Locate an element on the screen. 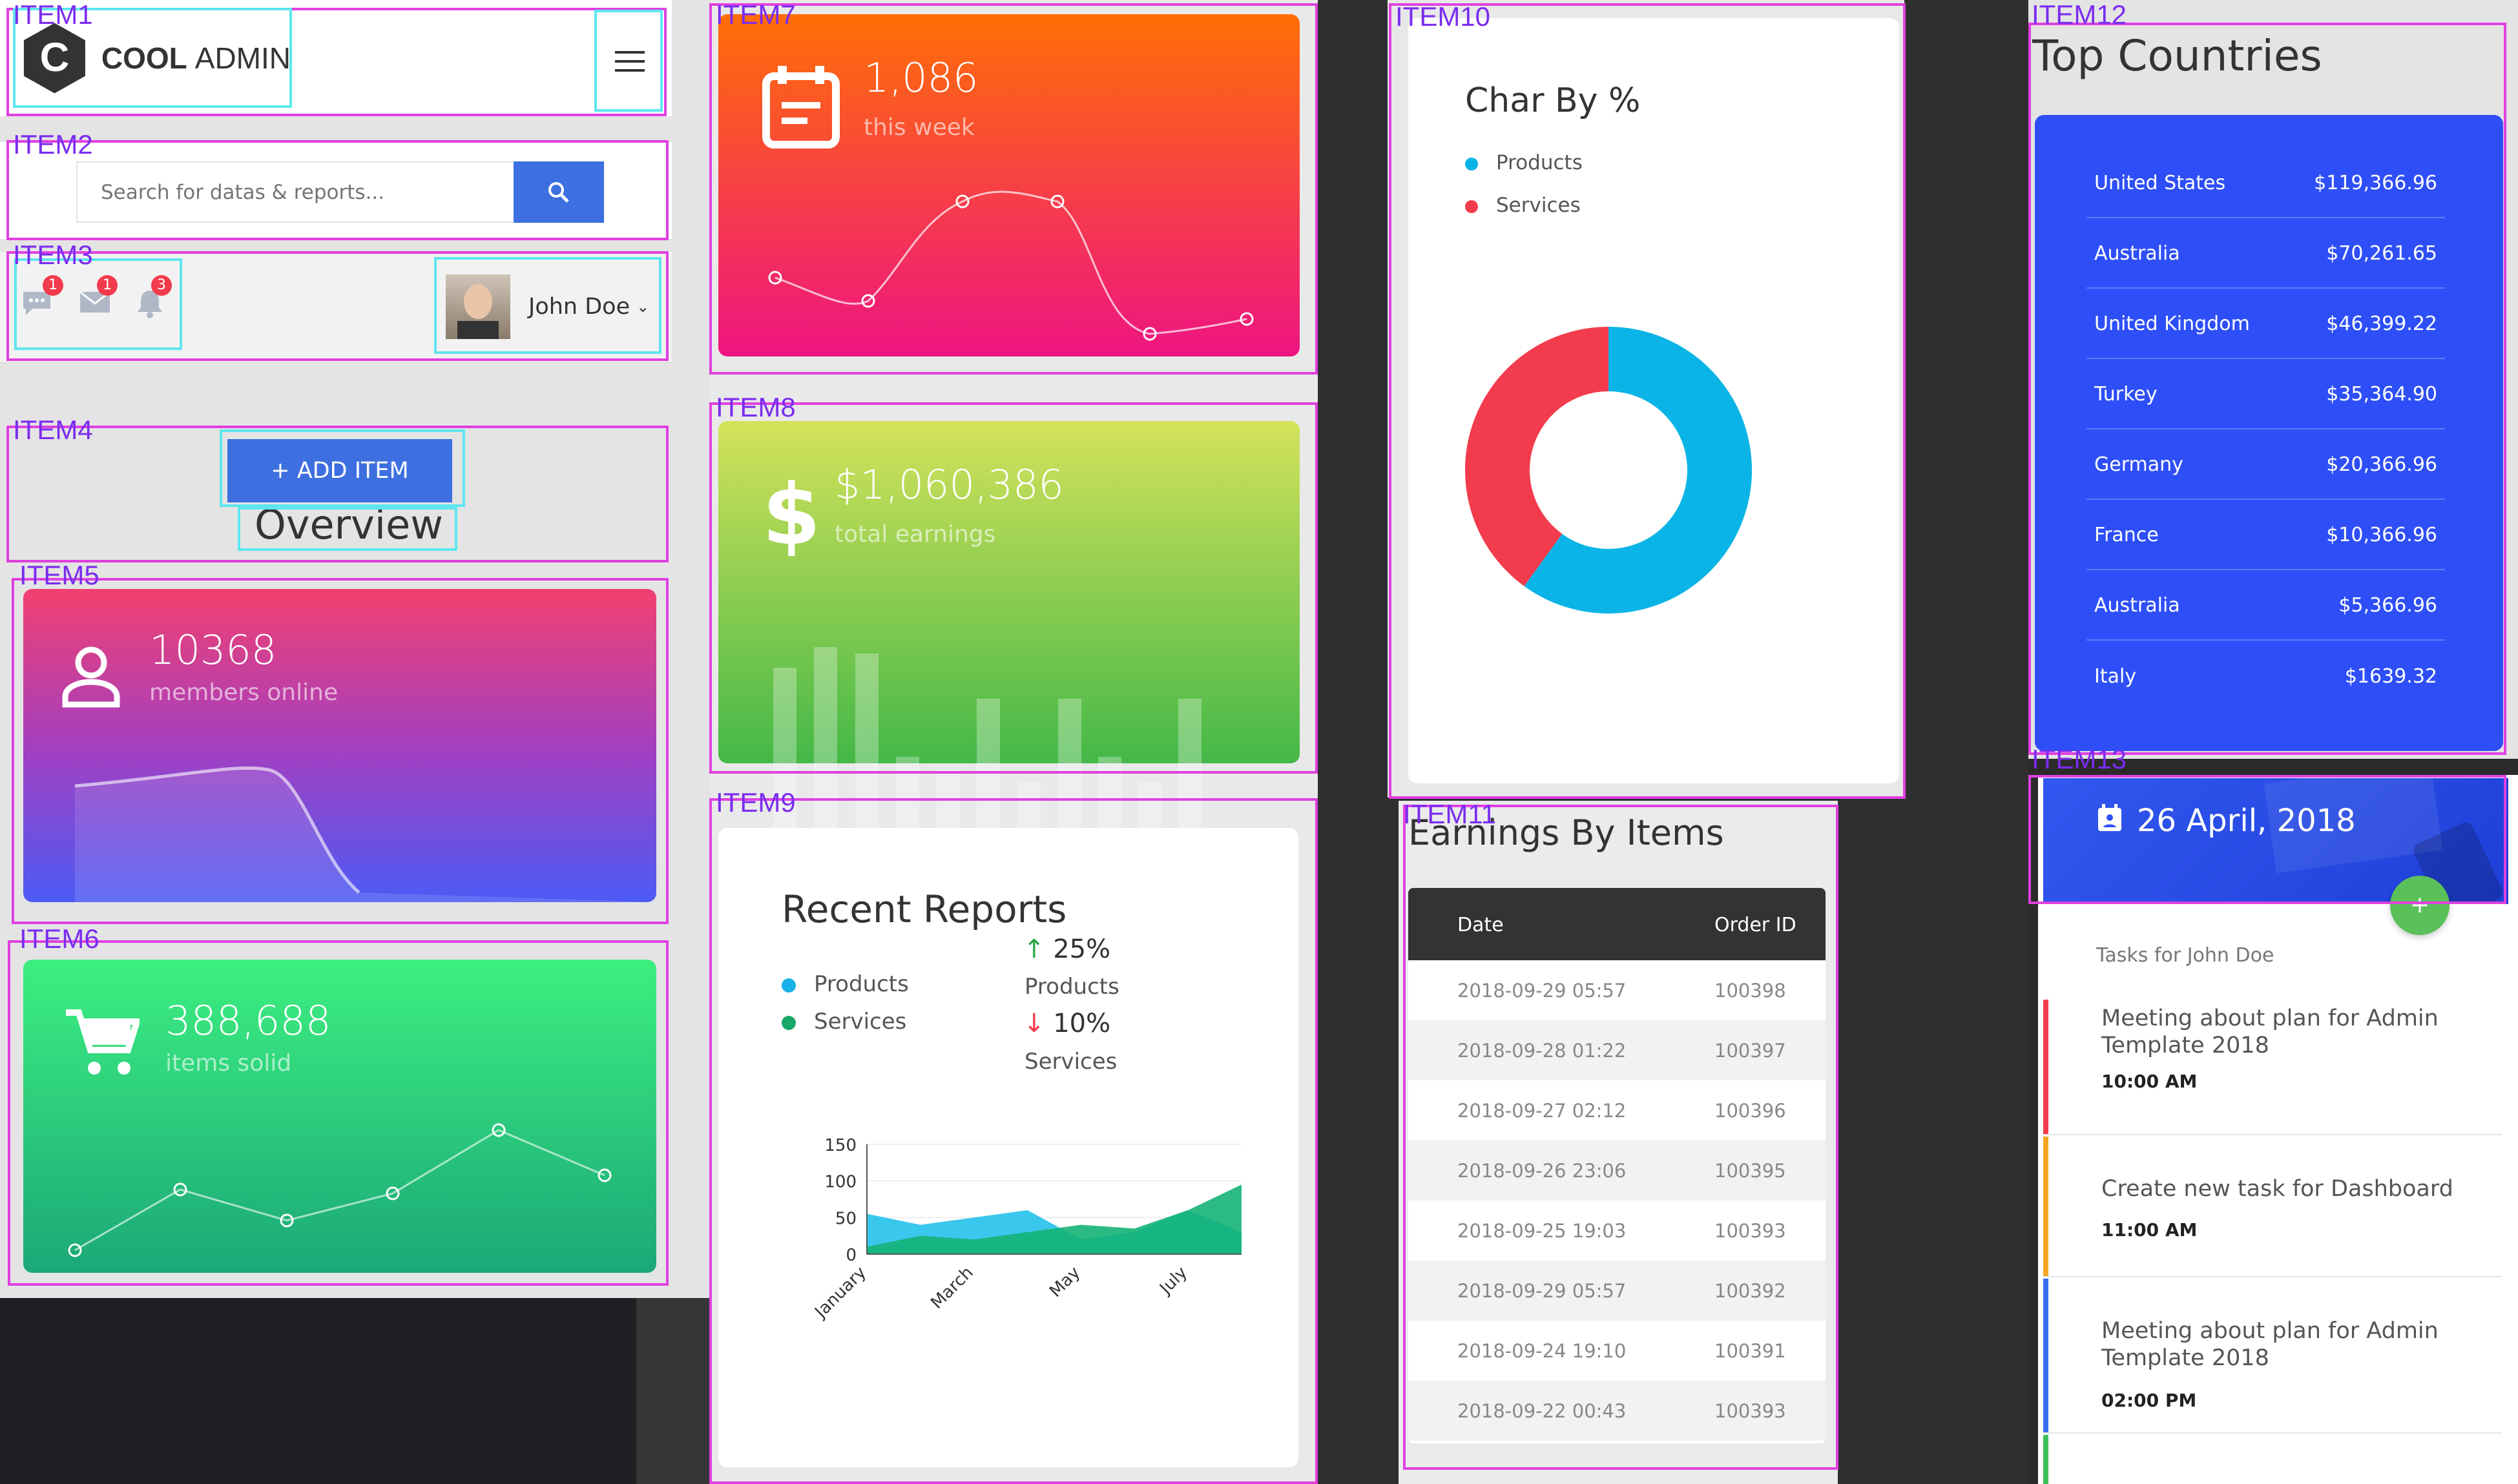  highlight-item13 is located at coordinates (2267, 839).